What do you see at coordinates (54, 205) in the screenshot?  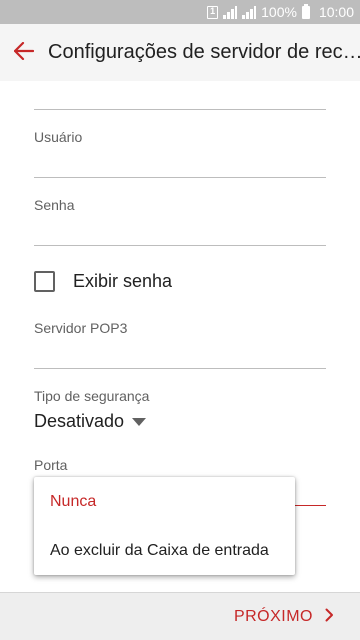 I see `password-label: Senha` at bounding box center [54, 205].